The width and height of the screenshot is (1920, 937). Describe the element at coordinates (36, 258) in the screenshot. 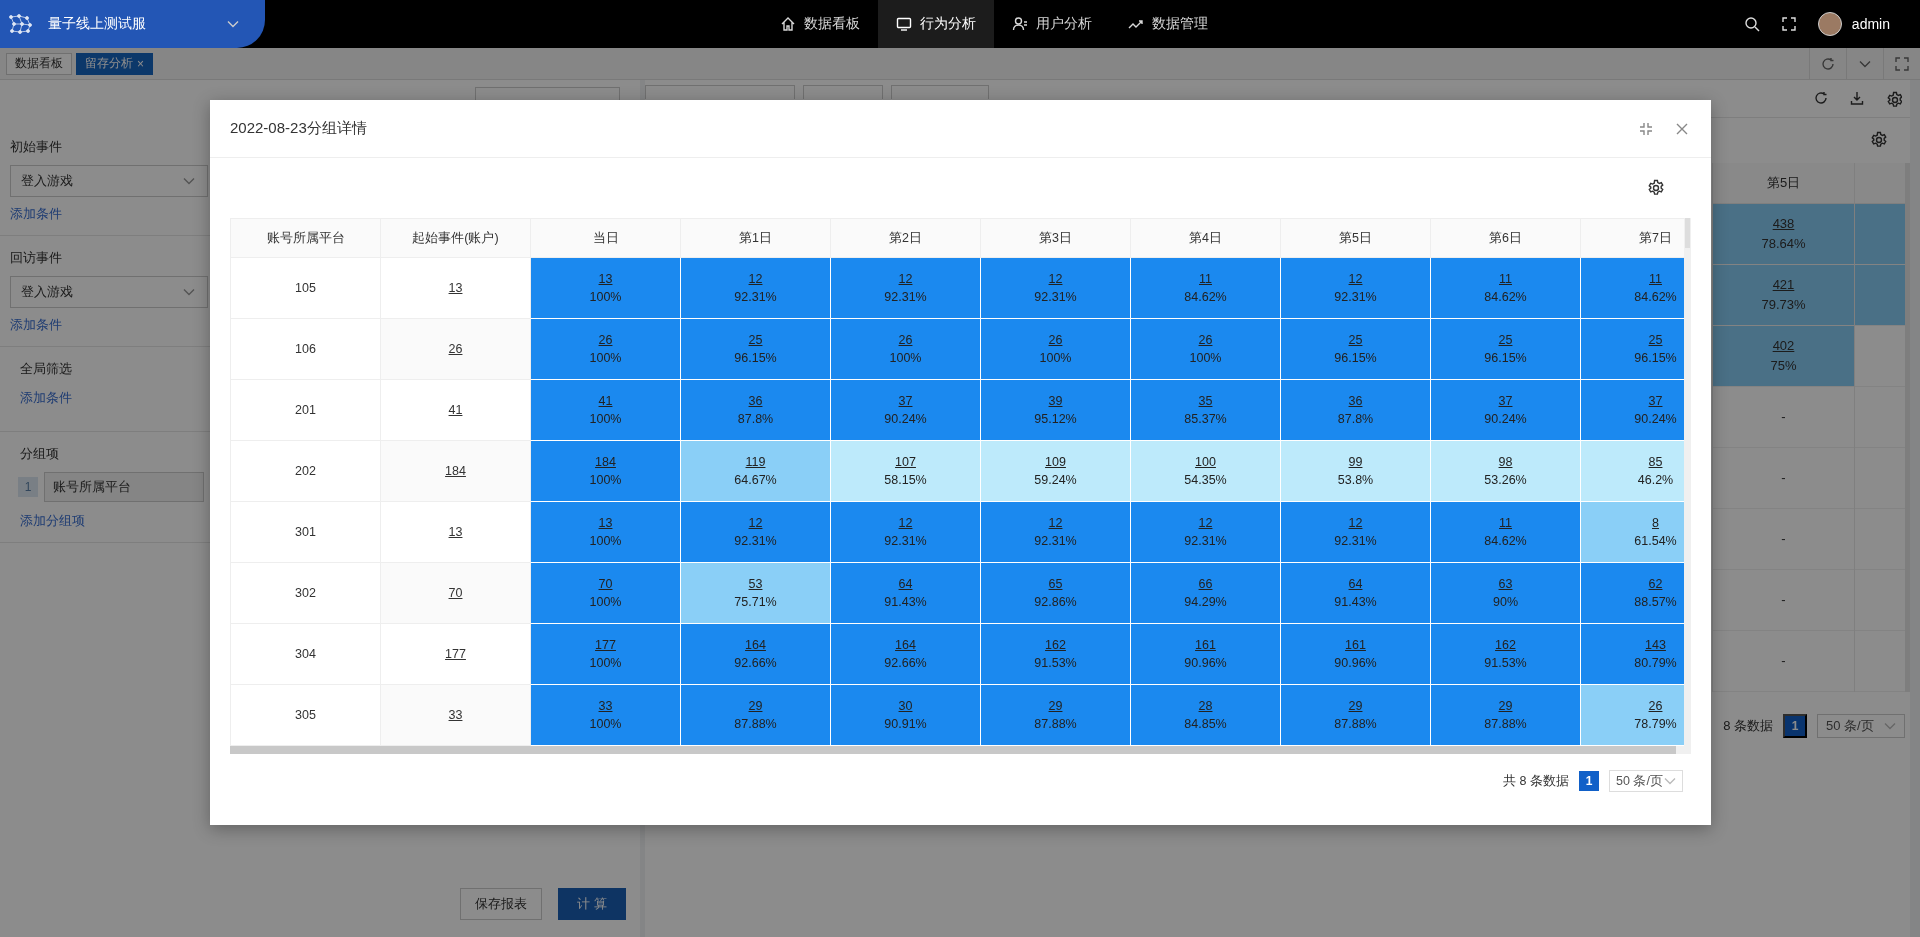

I see `section-title: 回访事件` at that location.